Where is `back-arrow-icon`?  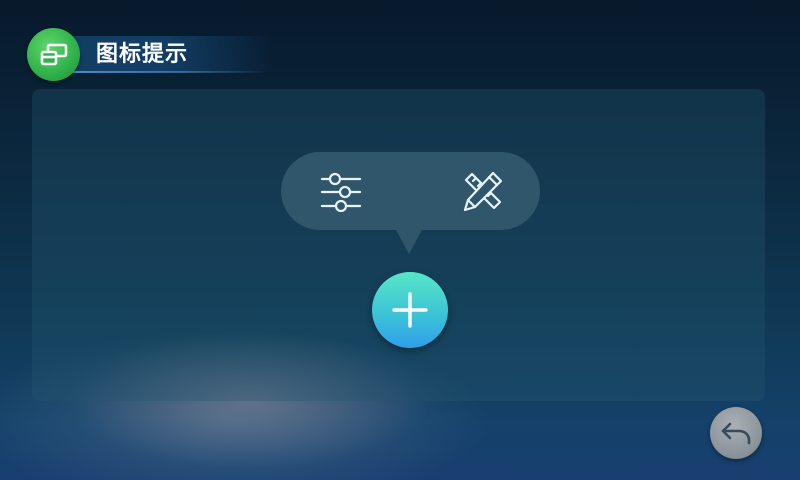 back-arrow-icon is located at coordinates (736, 433).